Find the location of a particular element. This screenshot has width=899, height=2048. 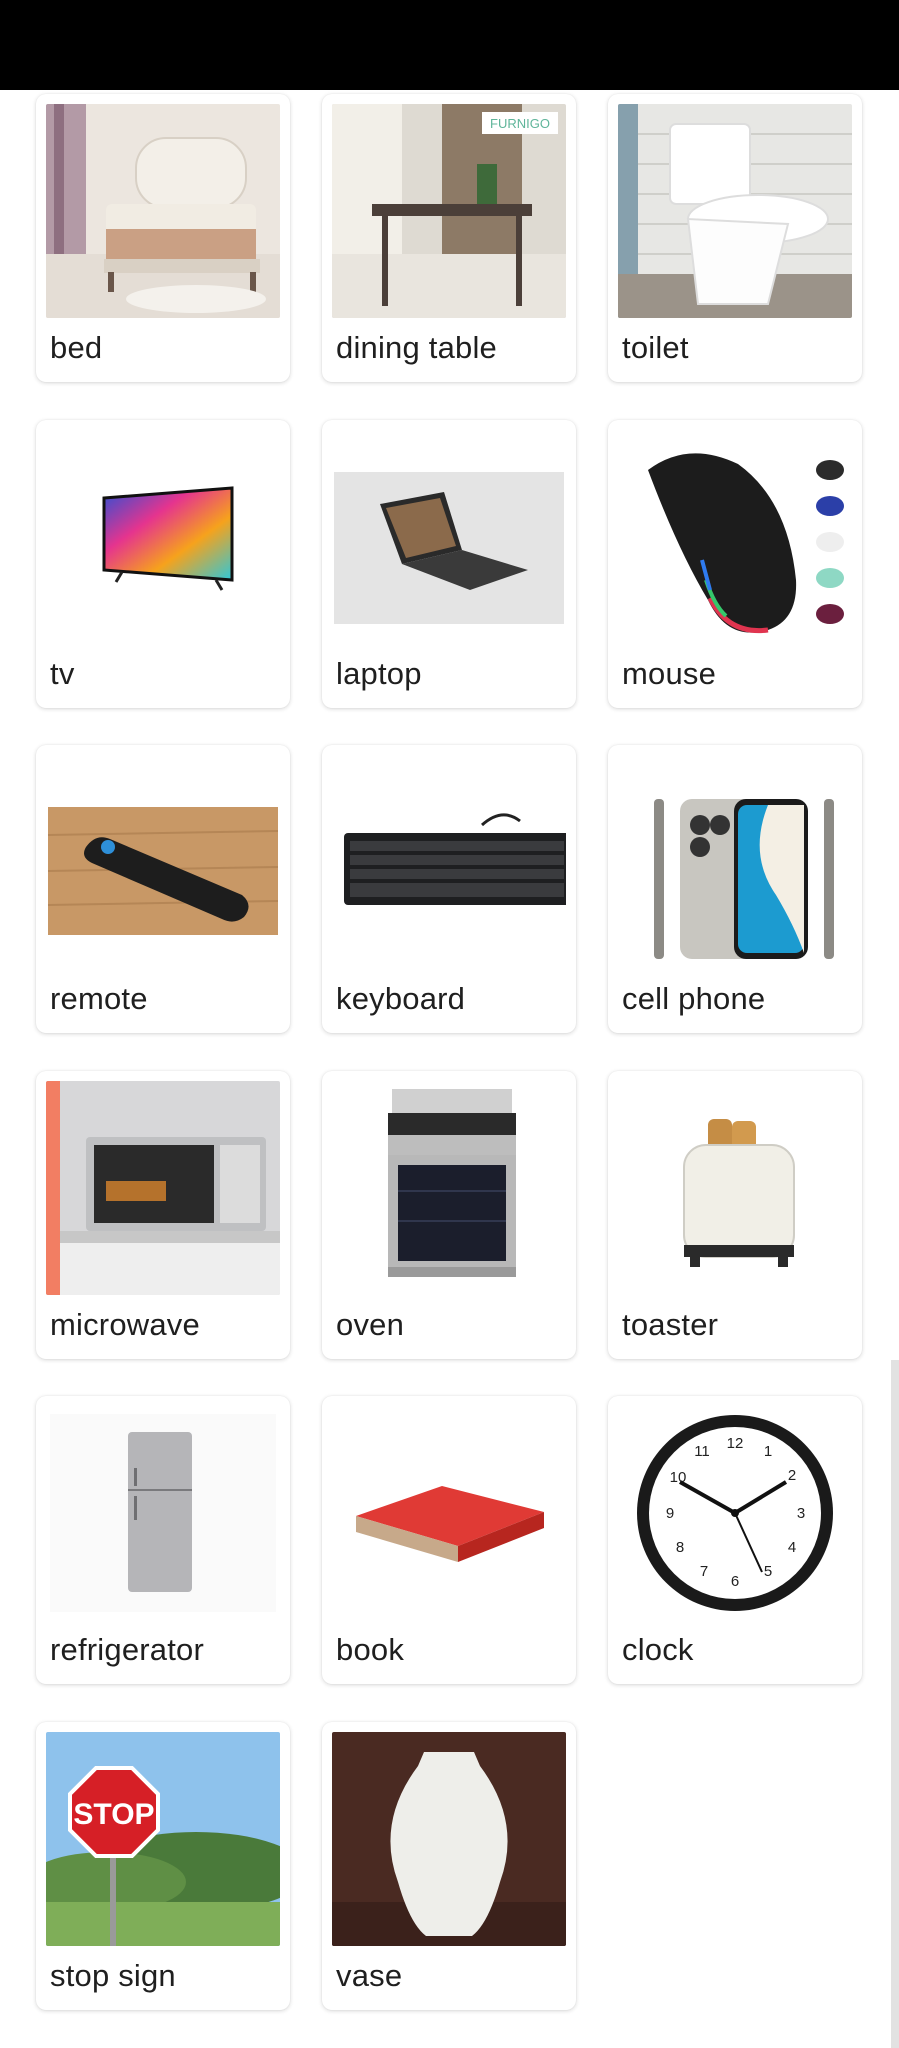

card-mouse: mouse is located at coordinates (735, 564).